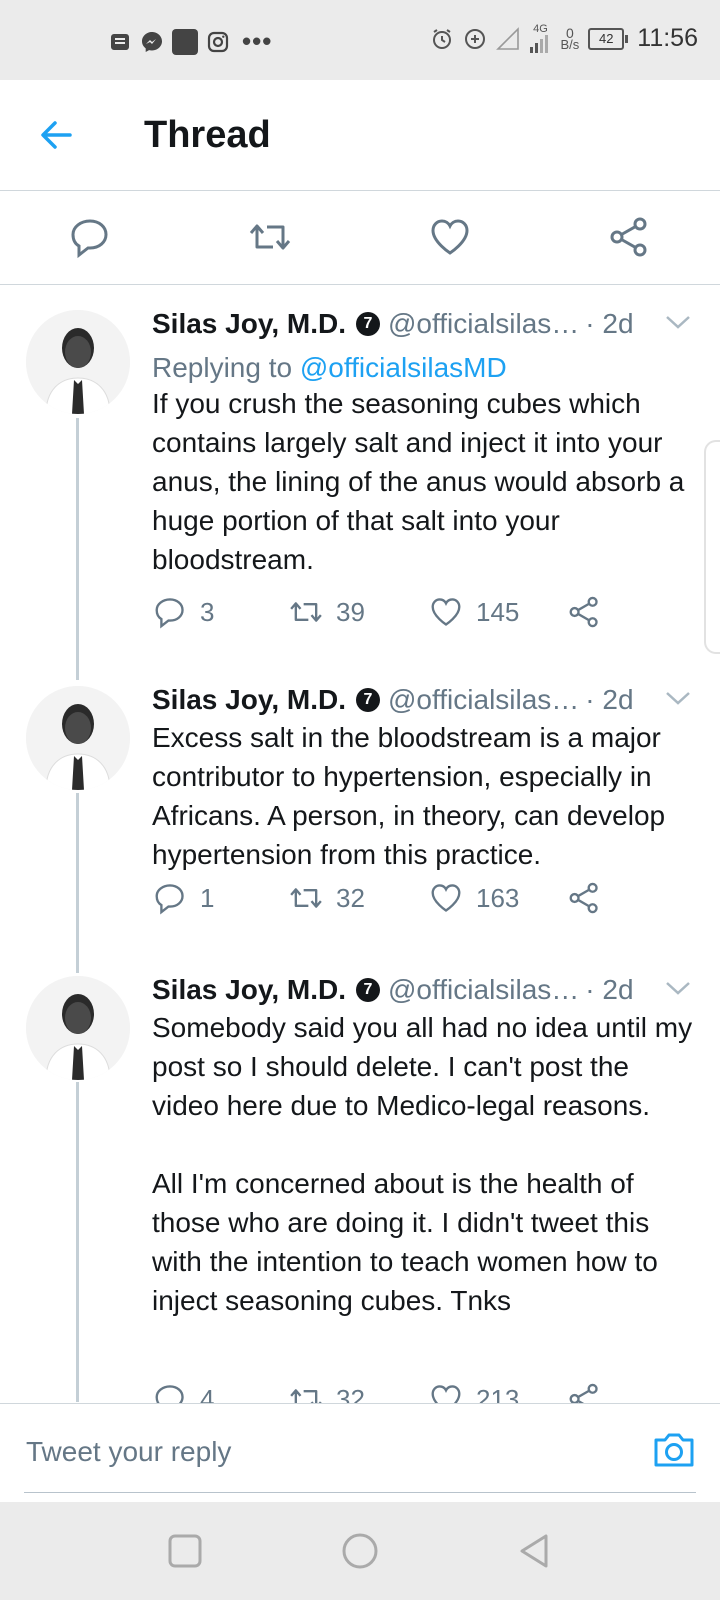  I want to click on tweet-actions: 4 32 213, so click(387, 1392).